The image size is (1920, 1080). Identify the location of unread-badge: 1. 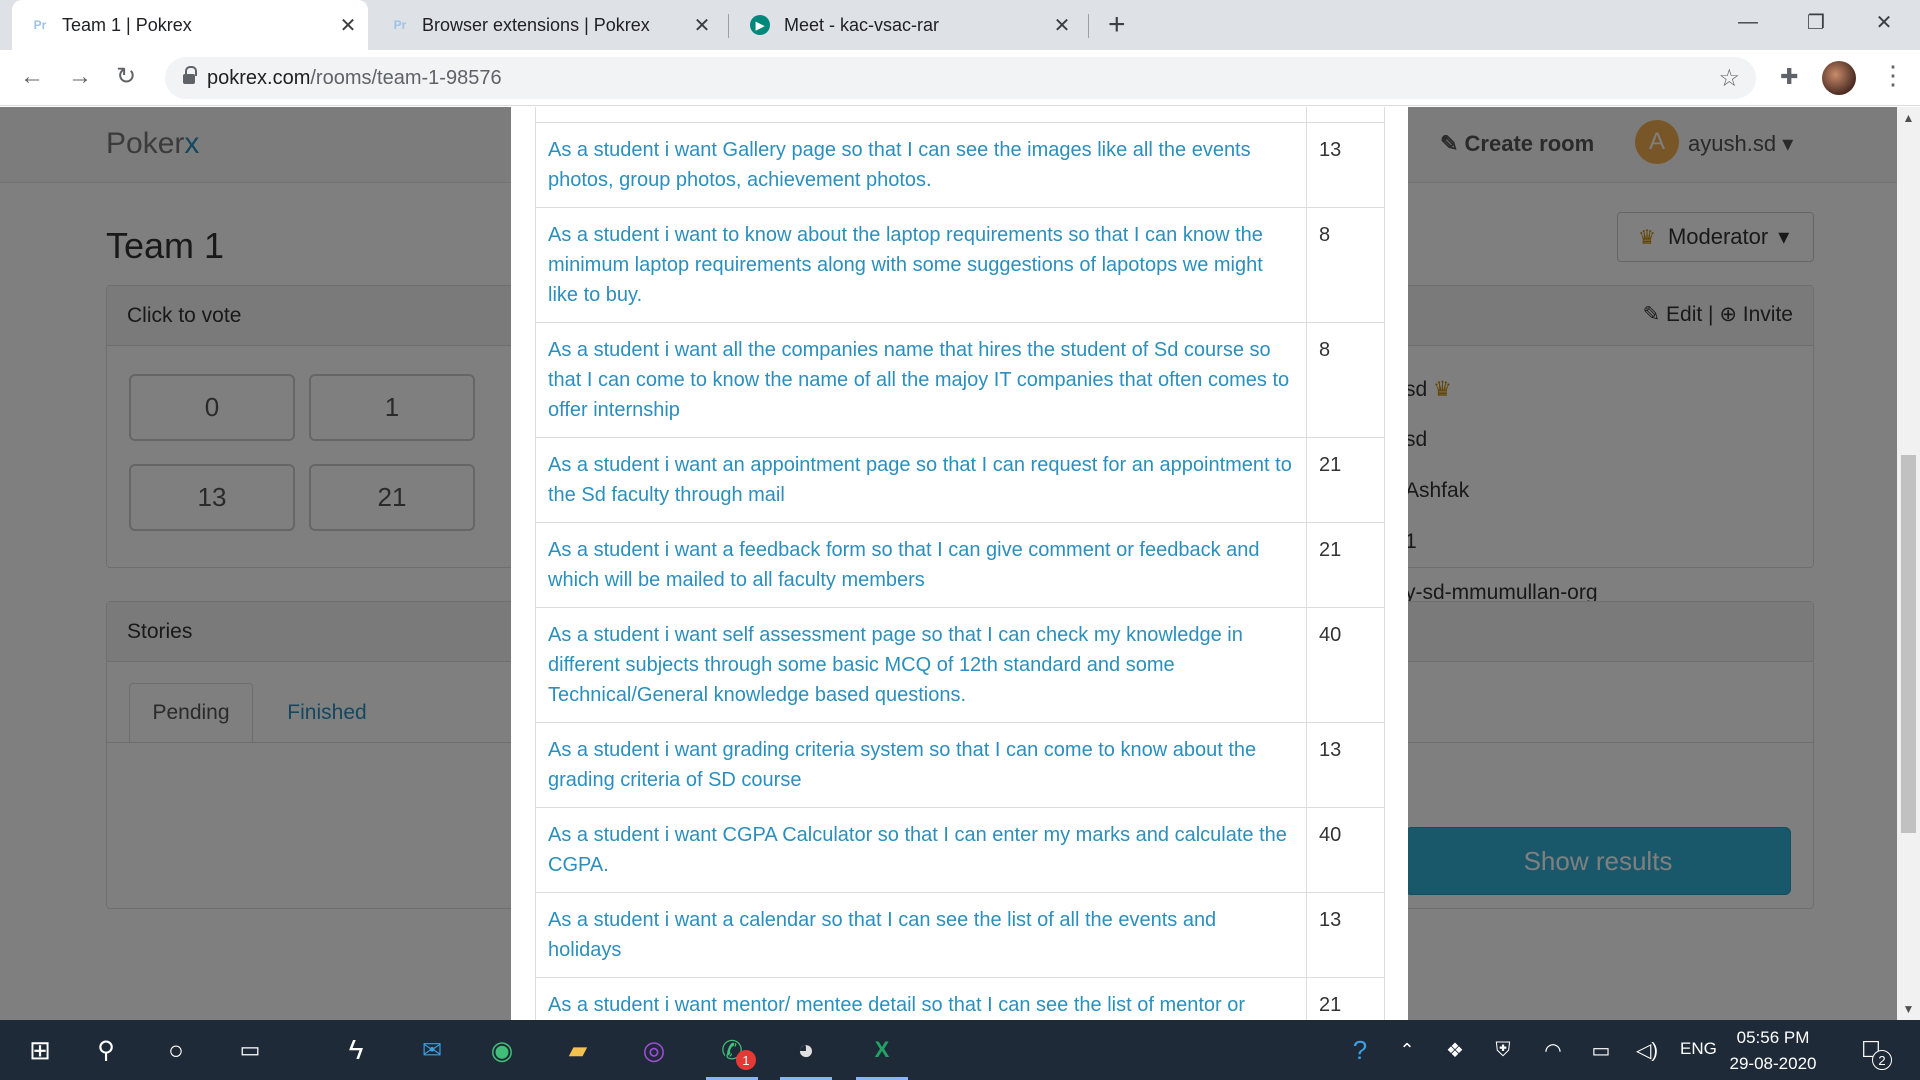
(746, 1060).